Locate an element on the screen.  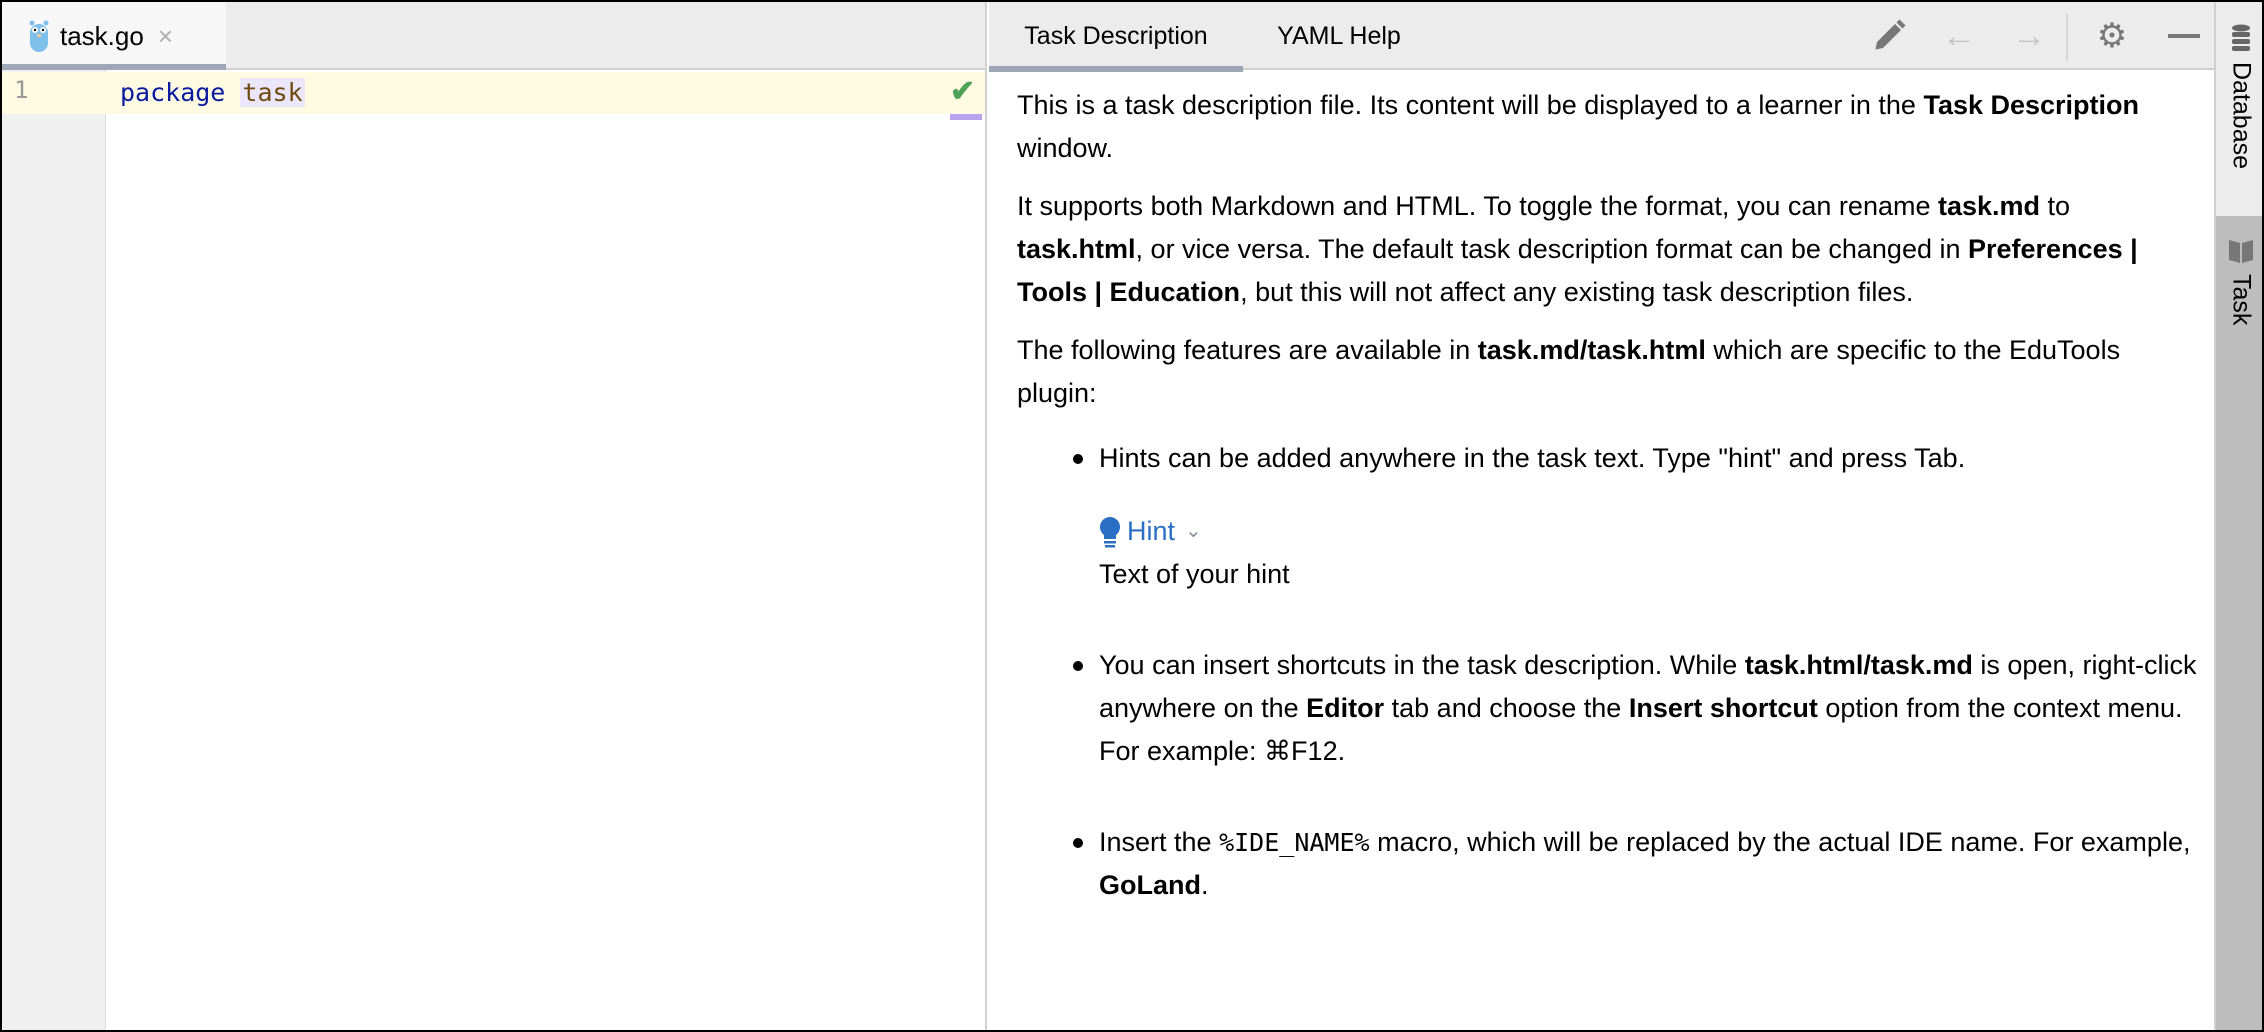
minimize-icon is located at coordinates (2184, 36).